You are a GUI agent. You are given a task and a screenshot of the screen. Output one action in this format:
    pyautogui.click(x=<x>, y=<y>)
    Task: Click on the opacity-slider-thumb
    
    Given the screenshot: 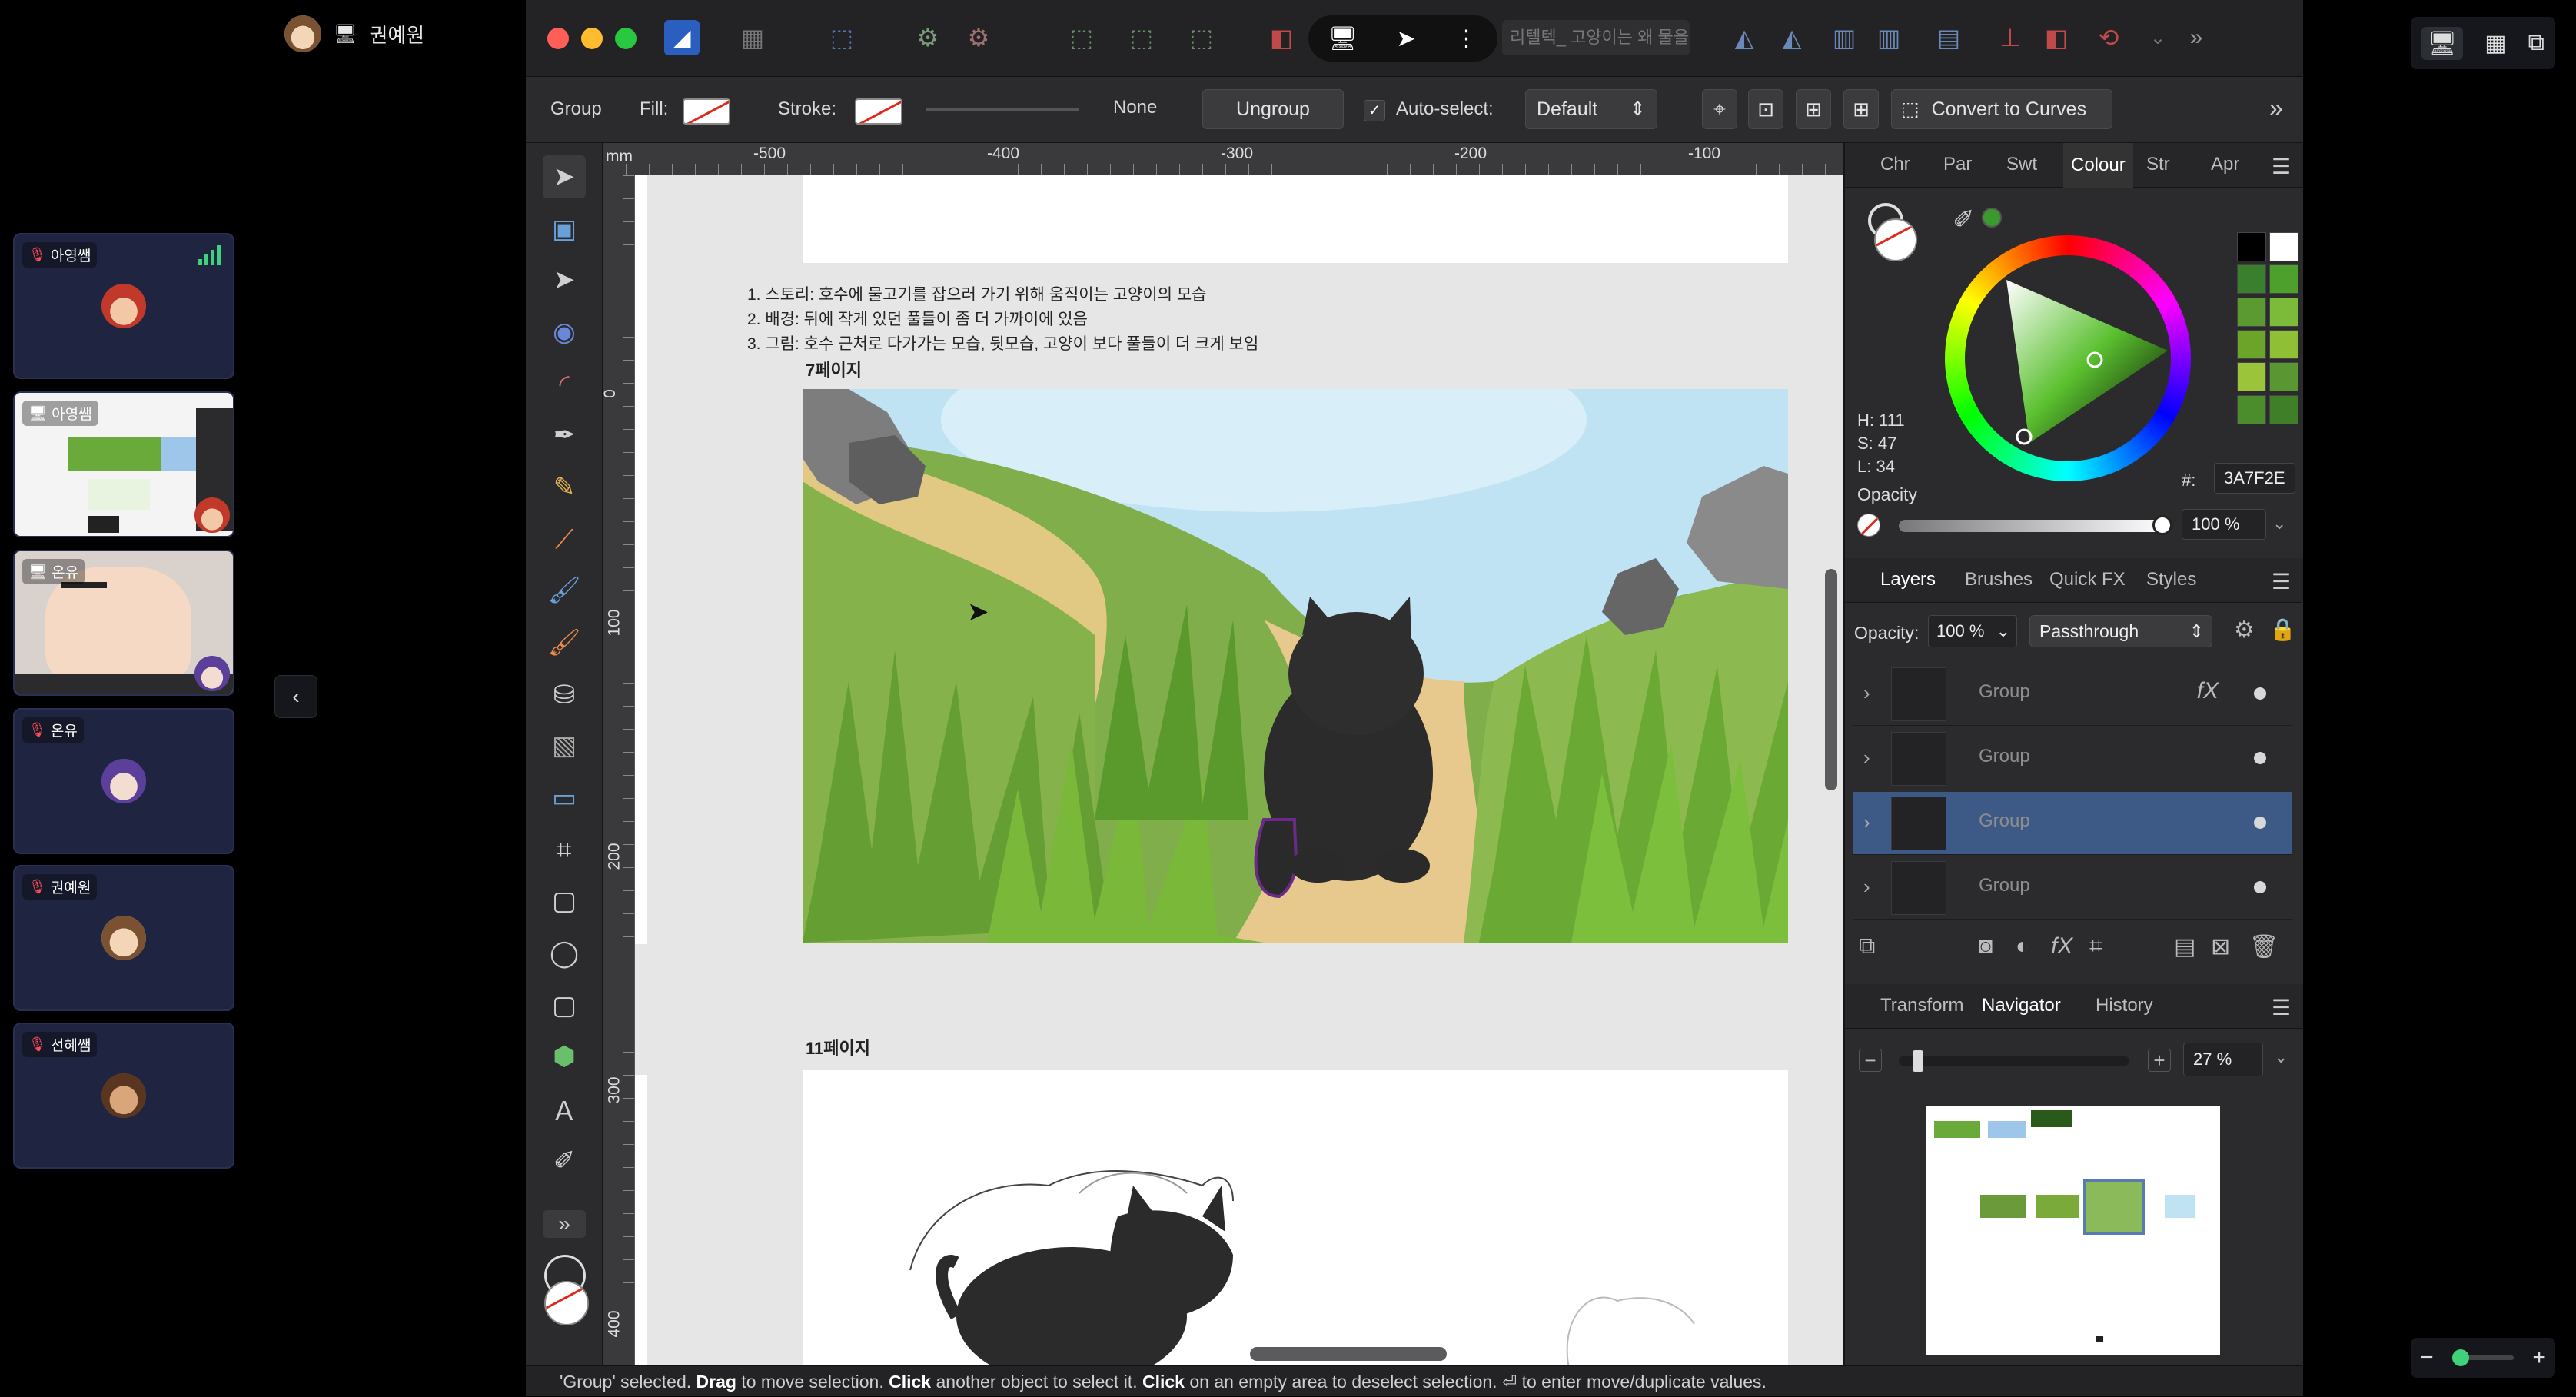 What is the action you would take?
    pyautogui.click(x=2162, y=525)
    